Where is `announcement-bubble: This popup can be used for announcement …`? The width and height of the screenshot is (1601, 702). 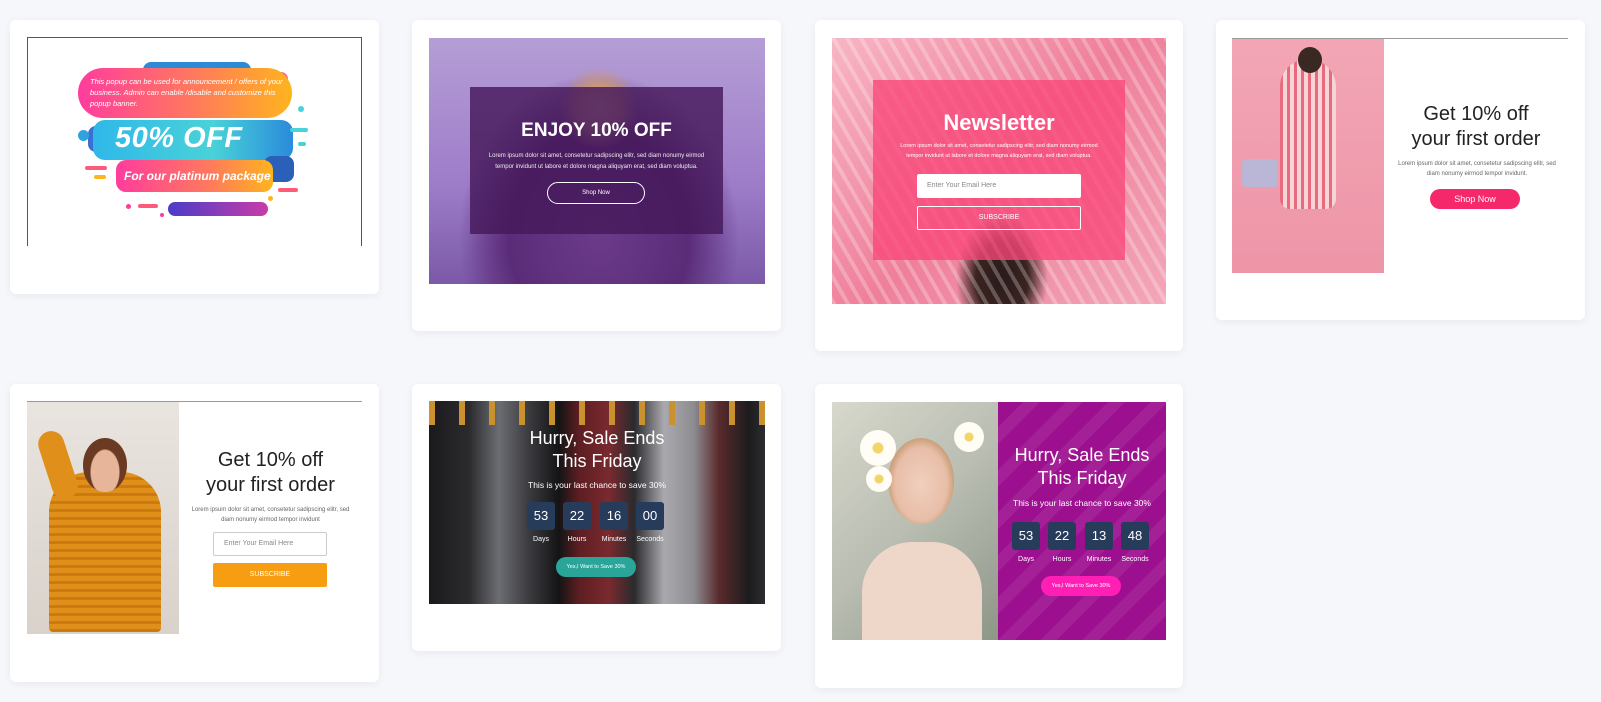 announcement-bubble: This popup can be used for announcement … is located at coordinates (185, 93).